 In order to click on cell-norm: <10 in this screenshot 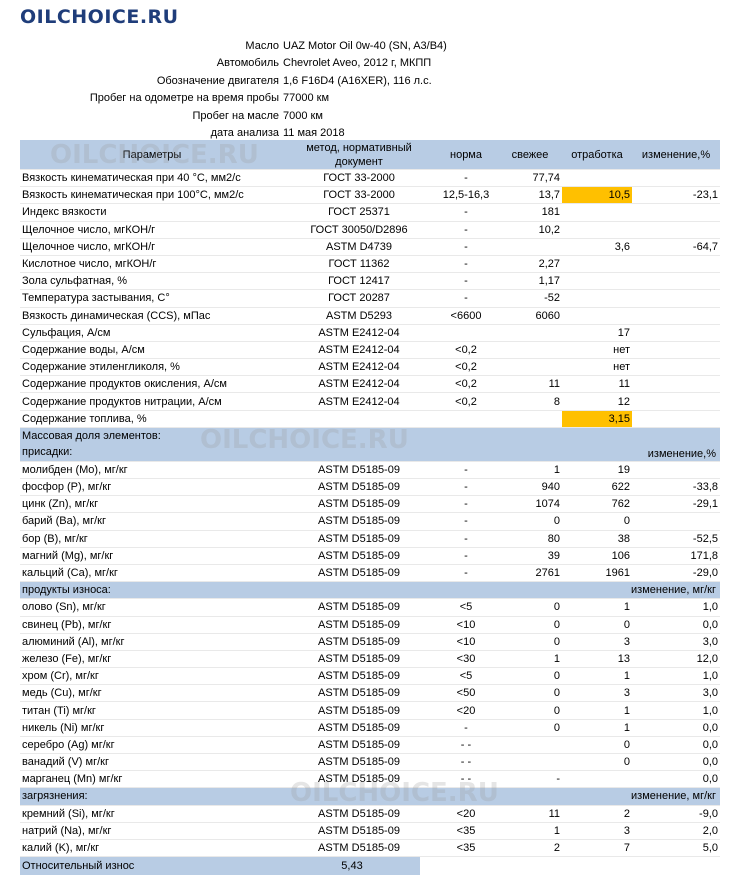, I will do `click(466, 641)`.